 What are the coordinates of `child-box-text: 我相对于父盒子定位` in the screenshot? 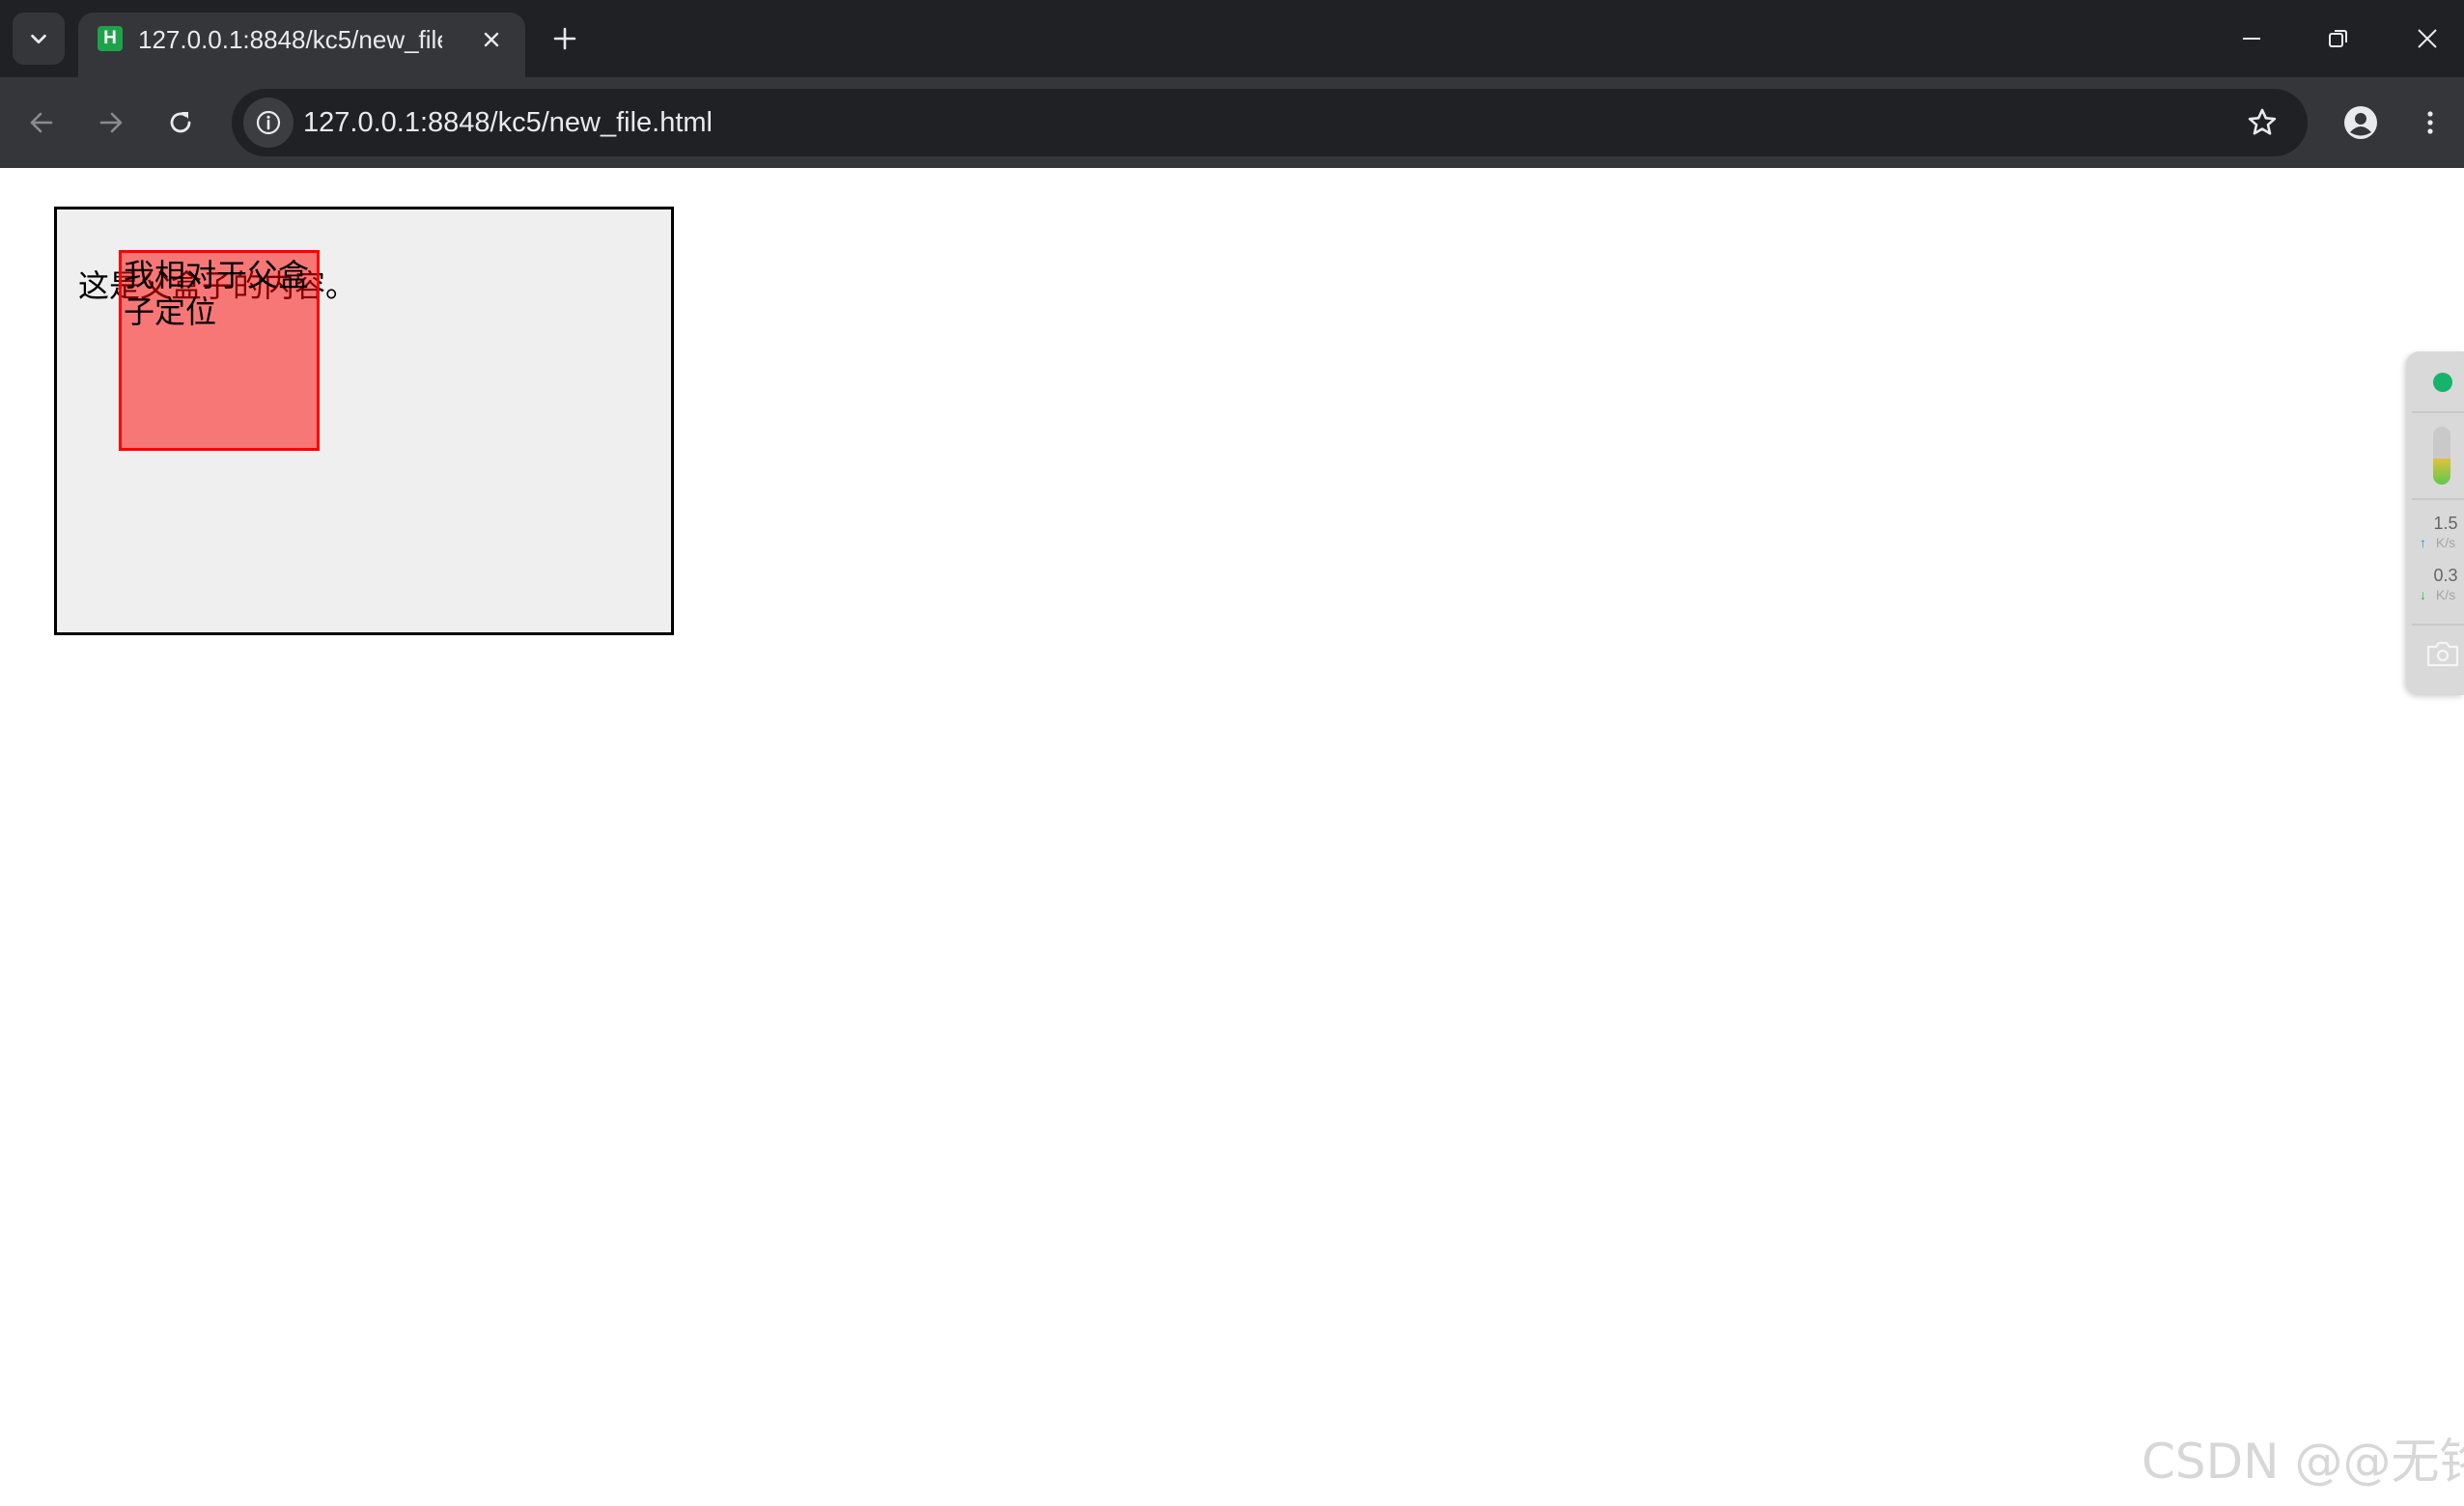 It's located at (217, 293).